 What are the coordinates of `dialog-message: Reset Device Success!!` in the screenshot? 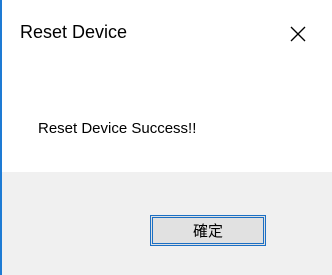 It's located at (117, 128).